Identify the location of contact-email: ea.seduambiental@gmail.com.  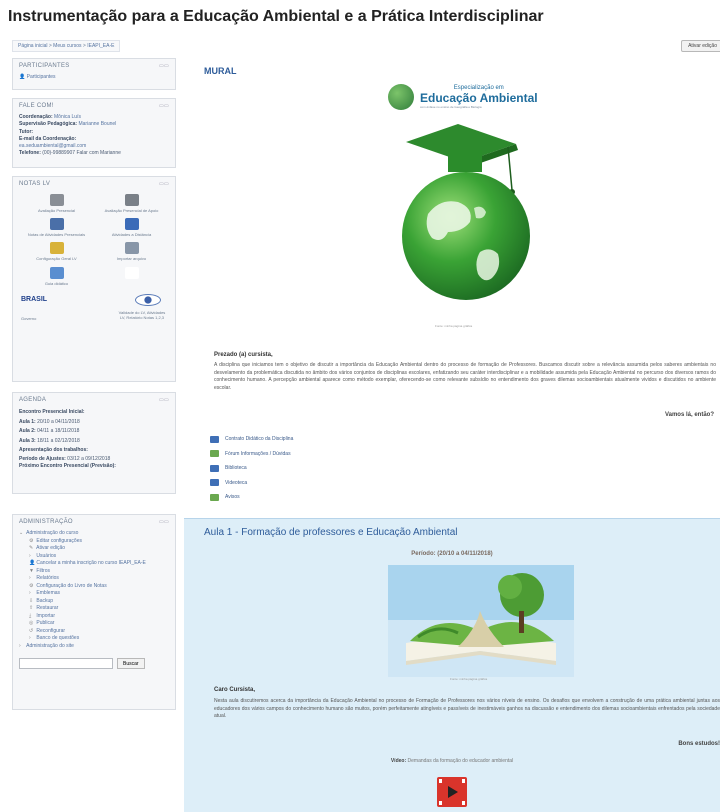
(94, 146).